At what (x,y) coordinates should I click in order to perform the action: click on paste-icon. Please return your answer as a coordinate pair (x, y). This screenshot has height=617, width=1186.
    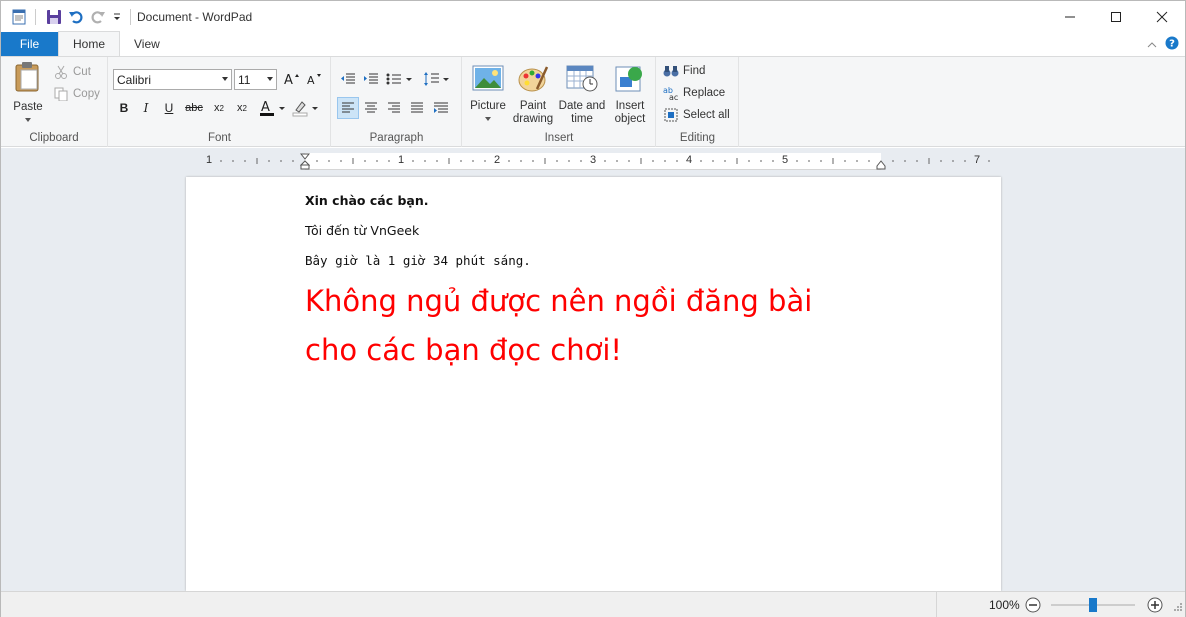
    Looking at the image, I should click on (28, 79).